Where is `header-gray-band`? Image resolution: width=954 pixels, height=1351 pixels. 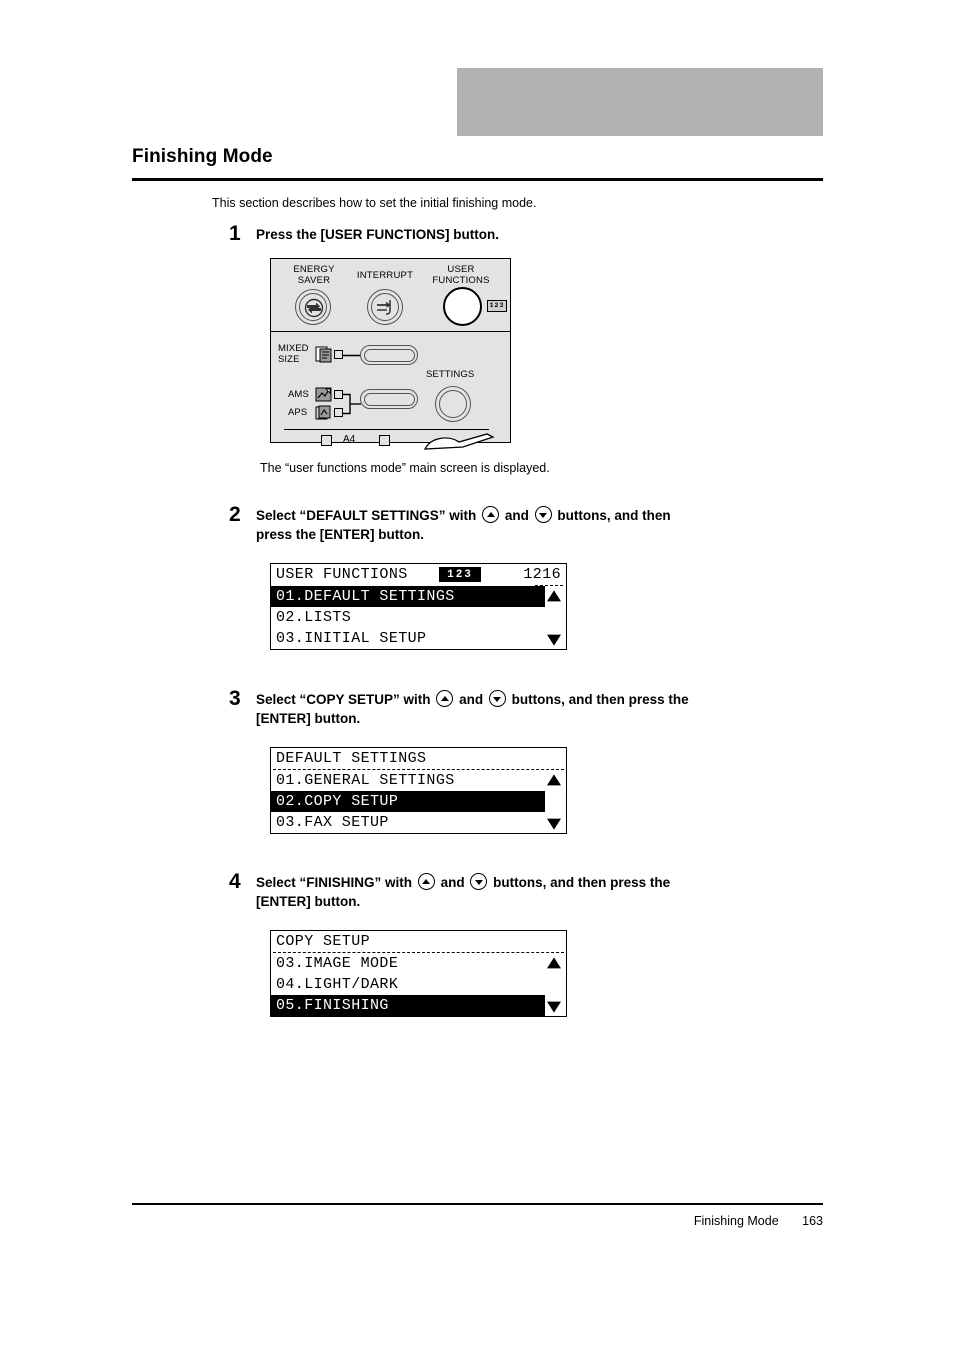
header-gray-band is located at coordinates (640, 102).